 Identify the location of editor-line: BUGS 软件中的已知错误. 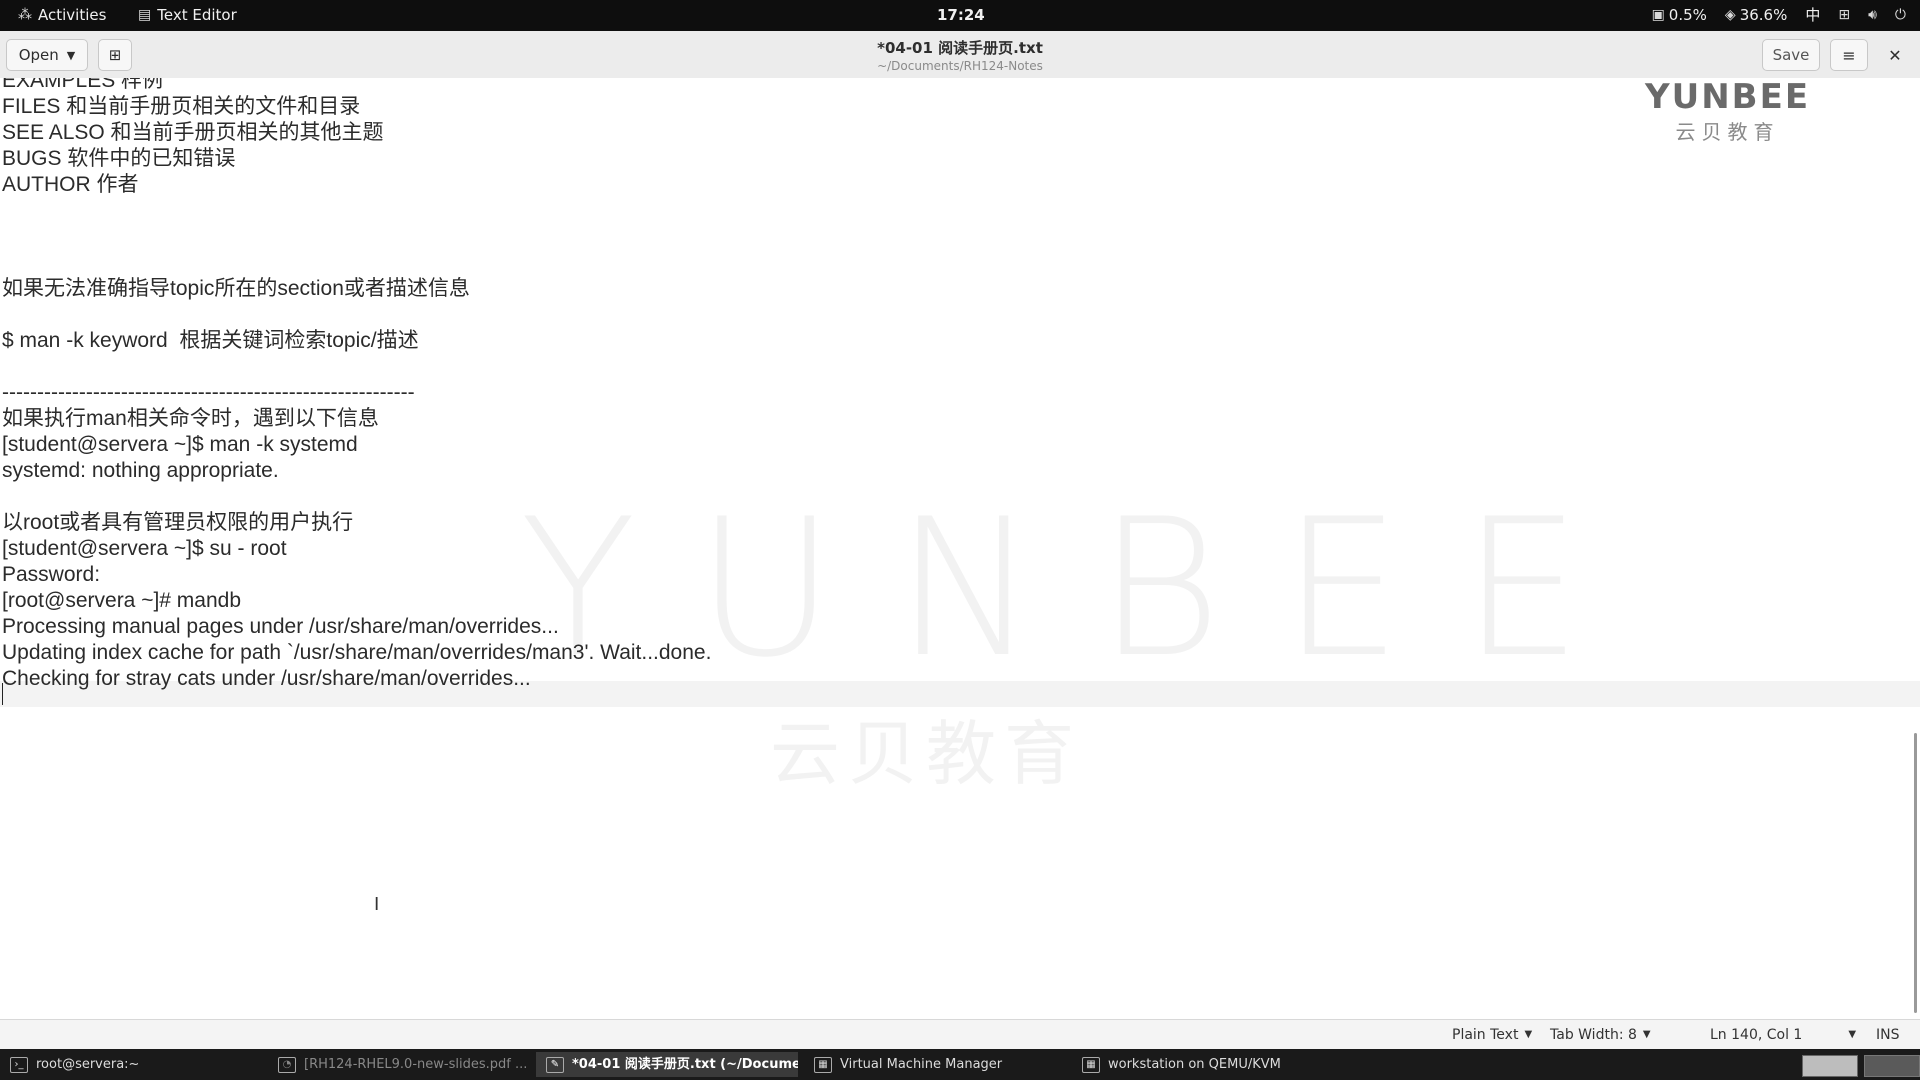
(356, 159).